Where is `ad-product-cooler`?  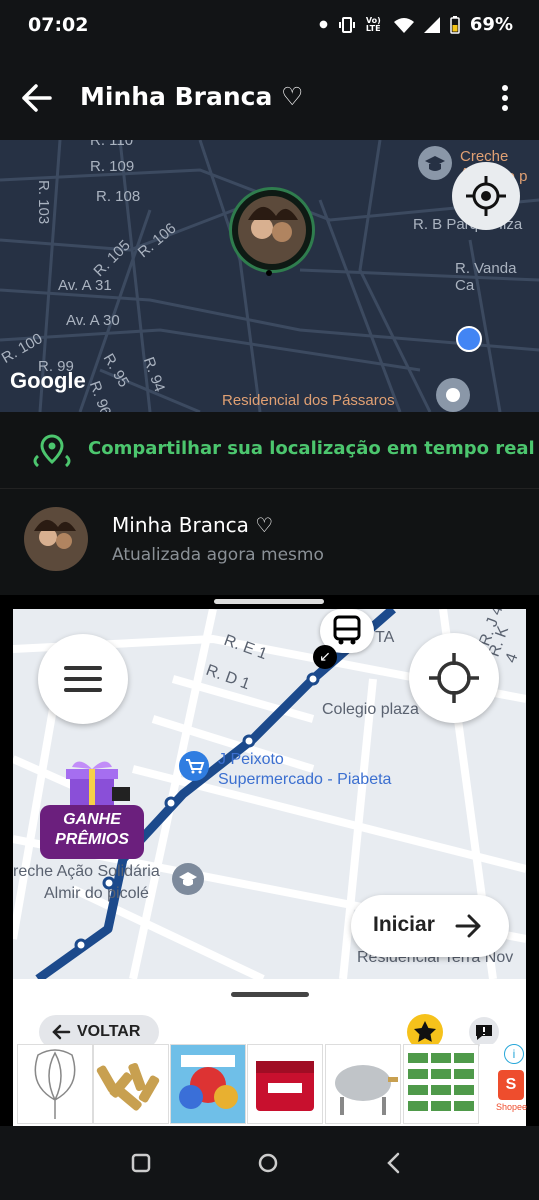
ad-product-cooler is located at coordinates (285, 1084).